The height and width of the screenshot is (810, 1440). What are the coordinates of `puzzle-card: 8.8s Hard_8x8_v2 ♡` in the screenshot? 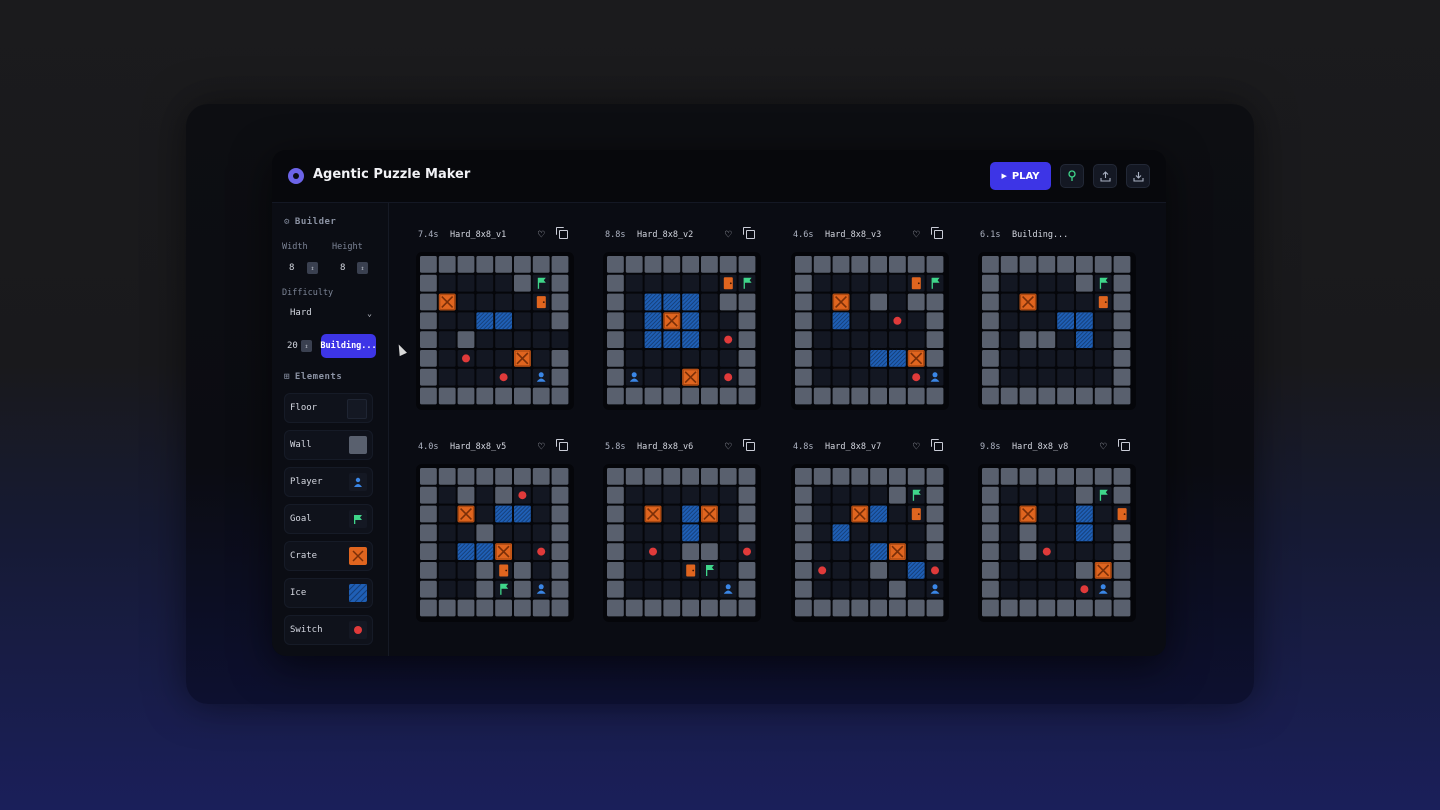 It's located at (683, 326).